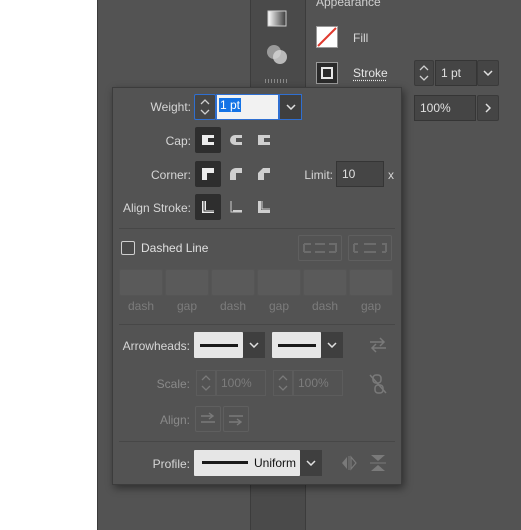  I want to click on weight-stepper, so click(205, 107).